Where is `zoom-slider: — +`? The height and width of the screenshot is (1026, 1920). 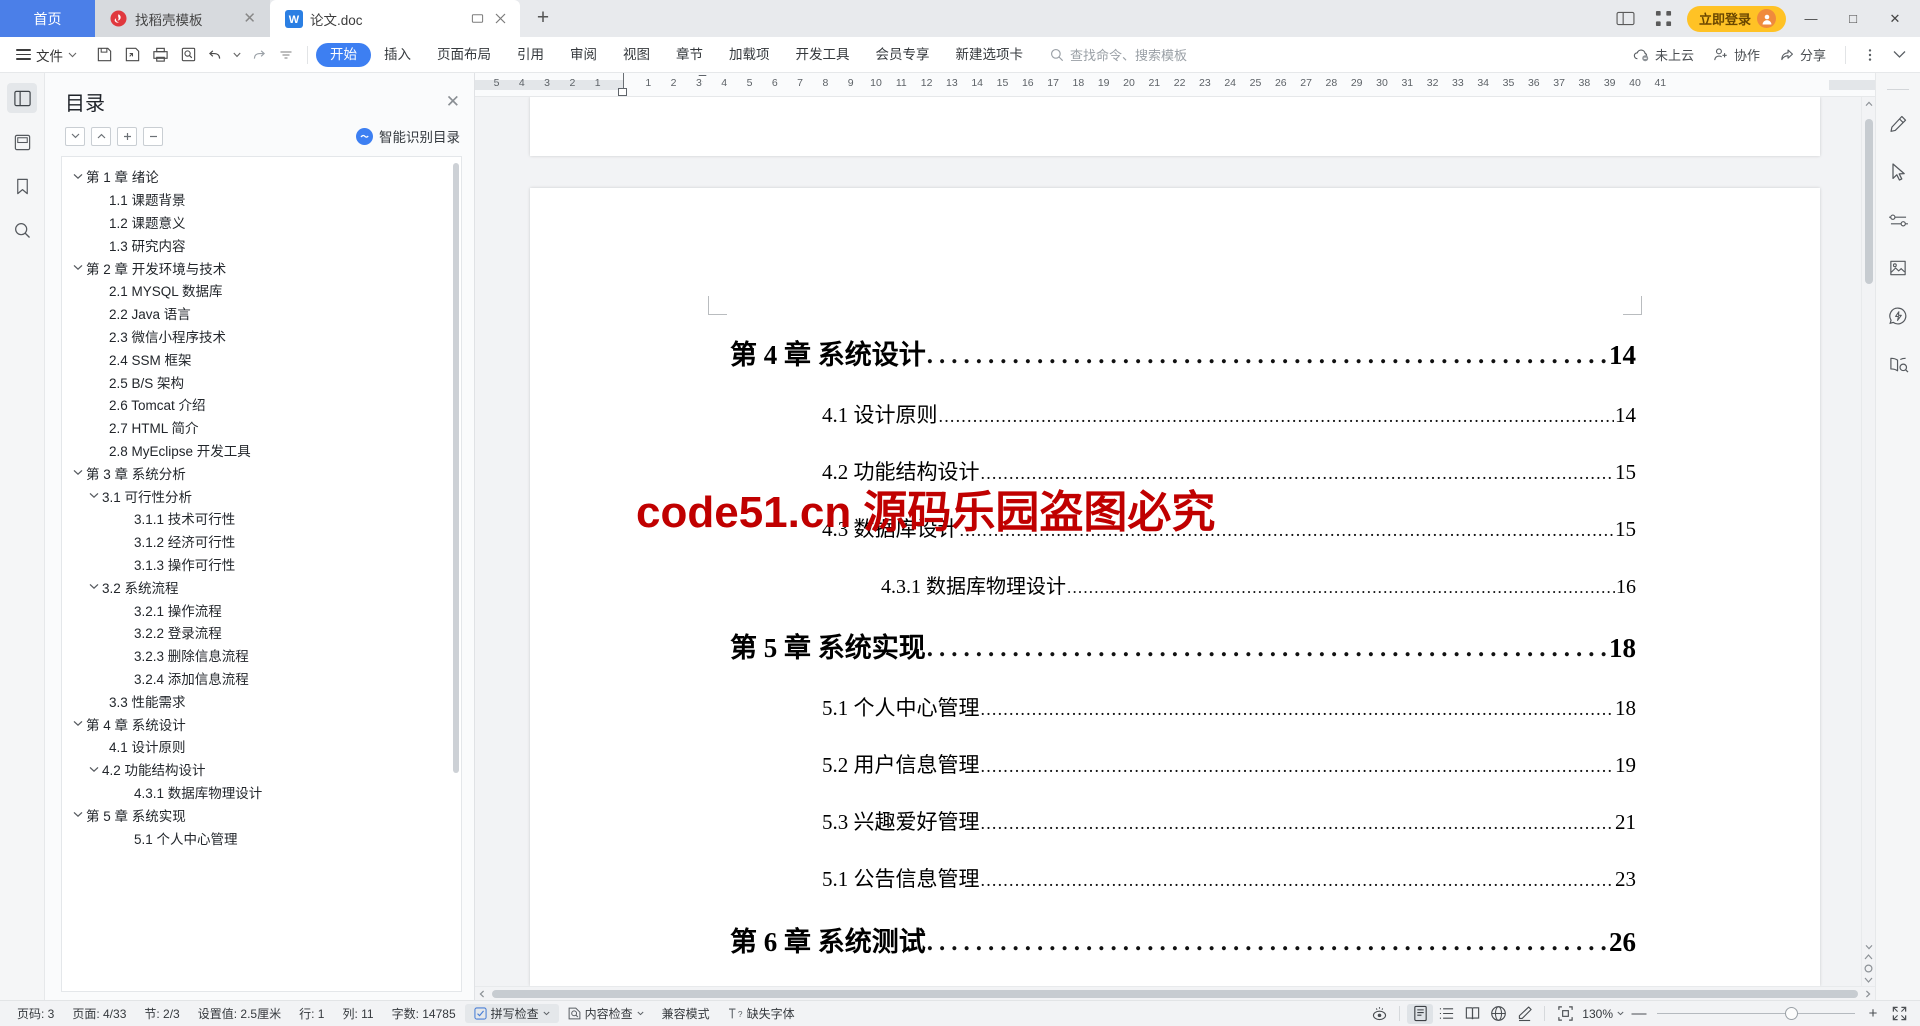
zoom-slider: — + is located at coordinates (1756, 1013).